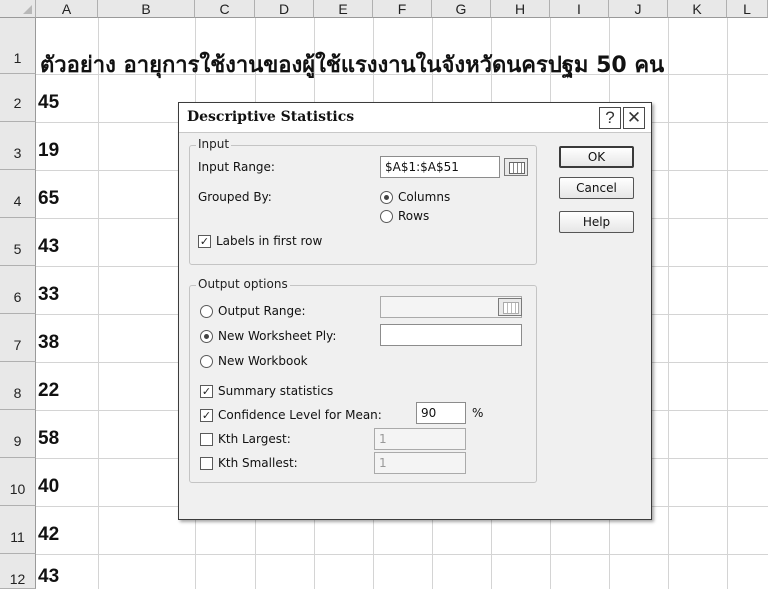  Describe the element at coordinates (206, 361) in the screenshot. I see `new-workbook-radio` at that location.